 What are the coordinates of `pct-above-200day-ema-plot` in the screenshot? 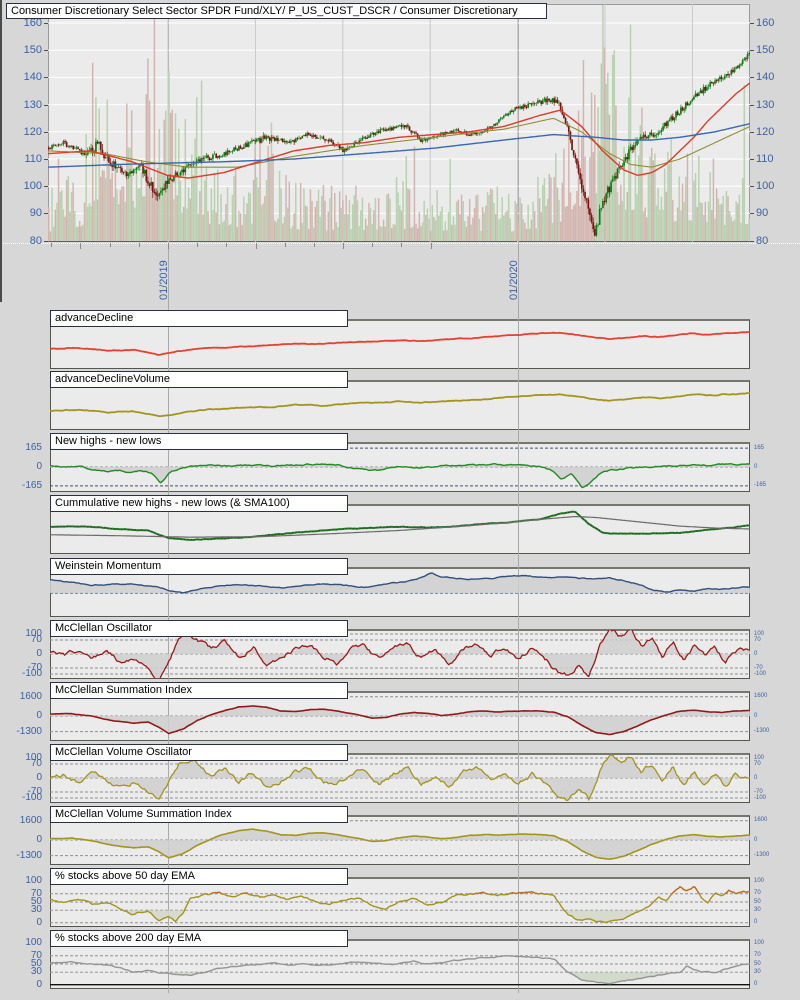 It's located at (400, 964).